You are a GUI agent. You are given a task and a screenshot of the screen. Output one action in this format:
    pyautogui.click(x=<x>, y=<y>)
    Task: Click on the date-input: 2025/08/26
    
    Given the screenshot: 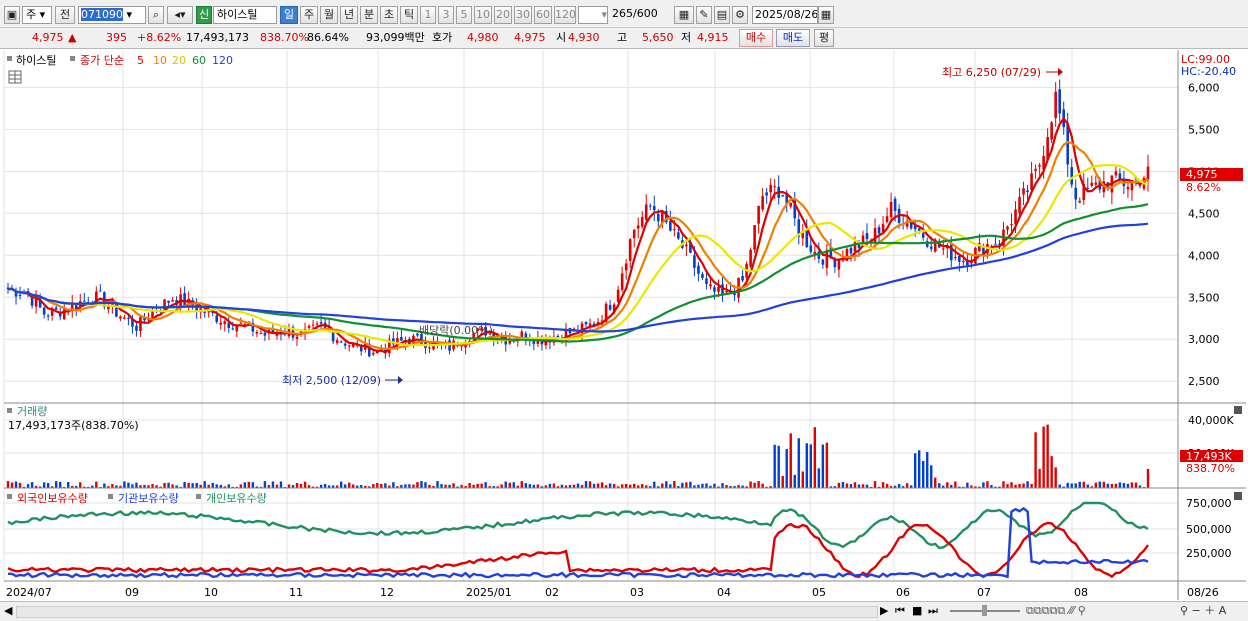 What is the action you would take?
    pyautogui.click(x=785, y=15)
    